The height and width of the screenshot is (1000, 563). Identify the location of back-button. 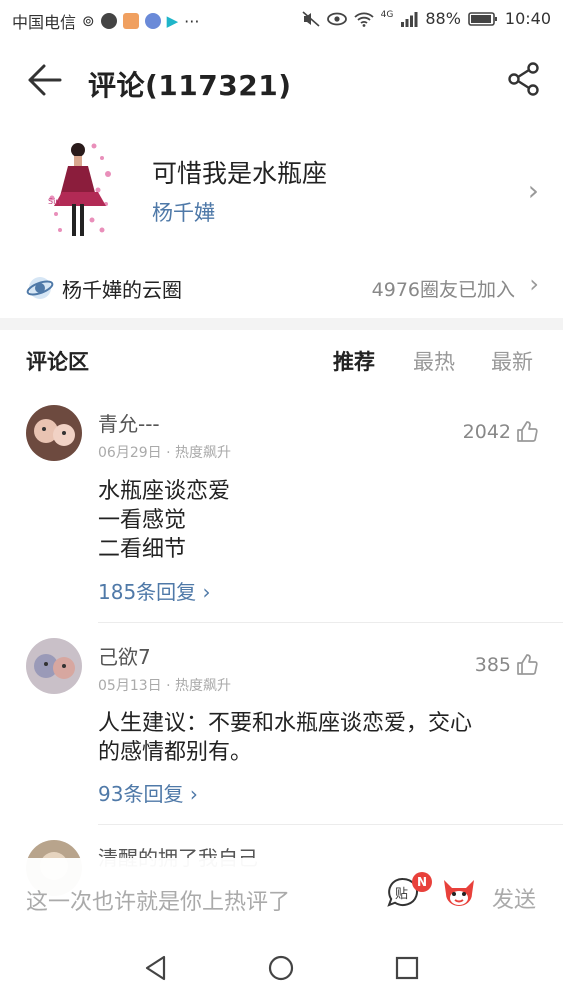
(44, 80).